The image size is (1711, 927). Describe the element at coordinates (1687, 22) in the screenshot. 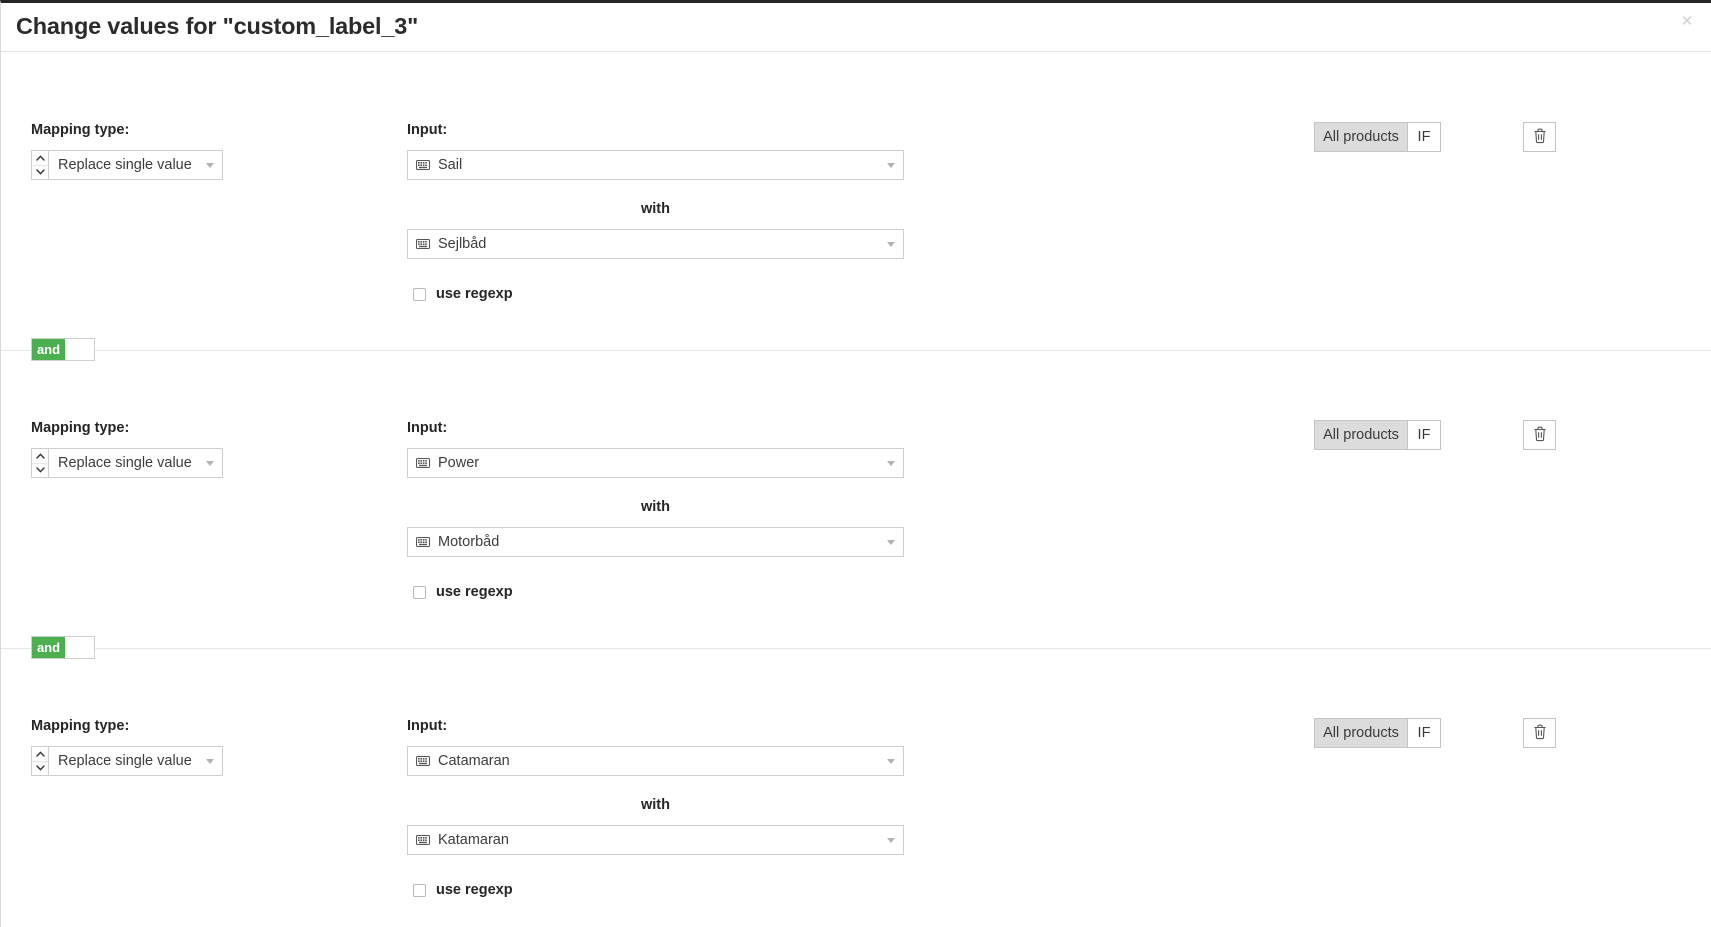

I see `close-icon: ×` at that location.